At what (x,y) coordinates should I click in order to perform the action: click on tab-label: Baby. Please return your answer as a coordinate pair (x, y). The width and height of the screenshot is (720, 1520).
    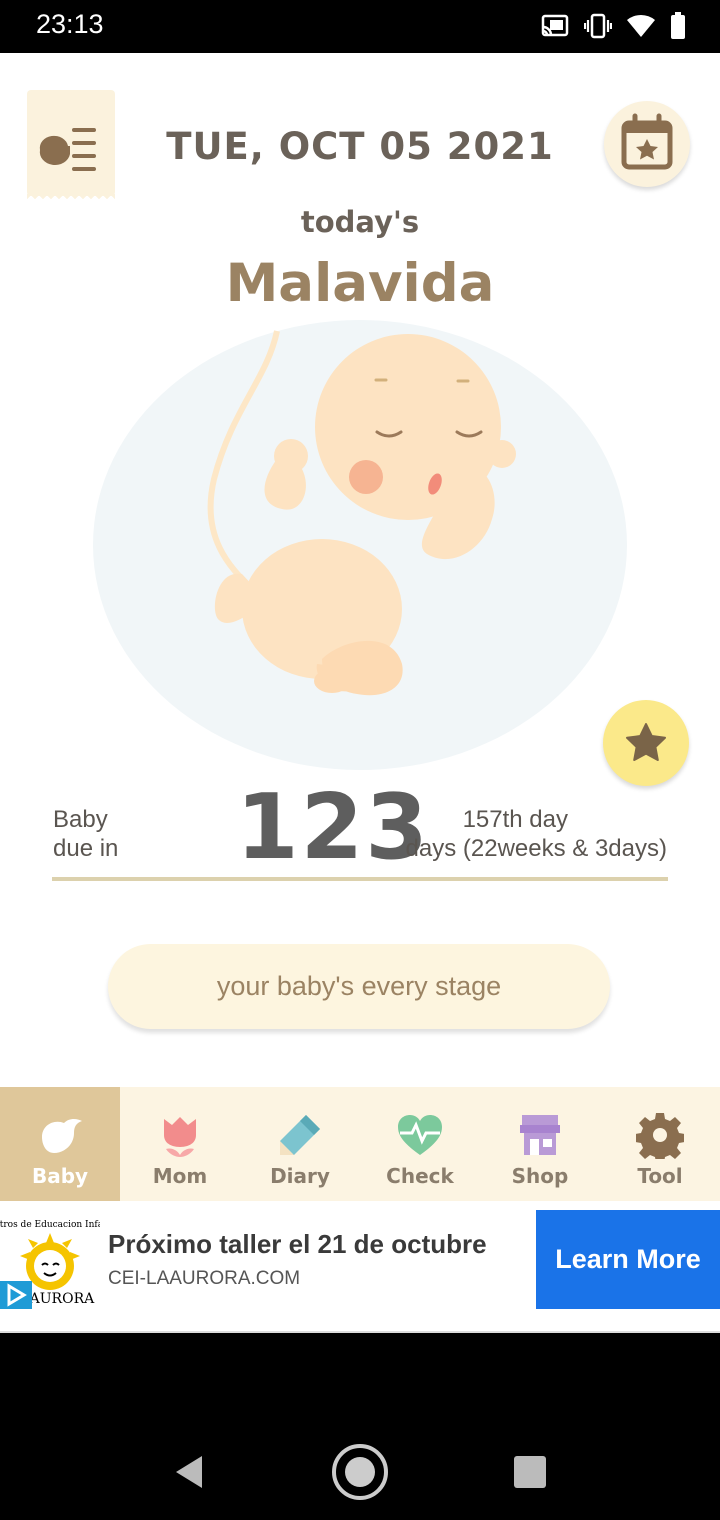
    Looking at the image, I should click on (60, 1176).